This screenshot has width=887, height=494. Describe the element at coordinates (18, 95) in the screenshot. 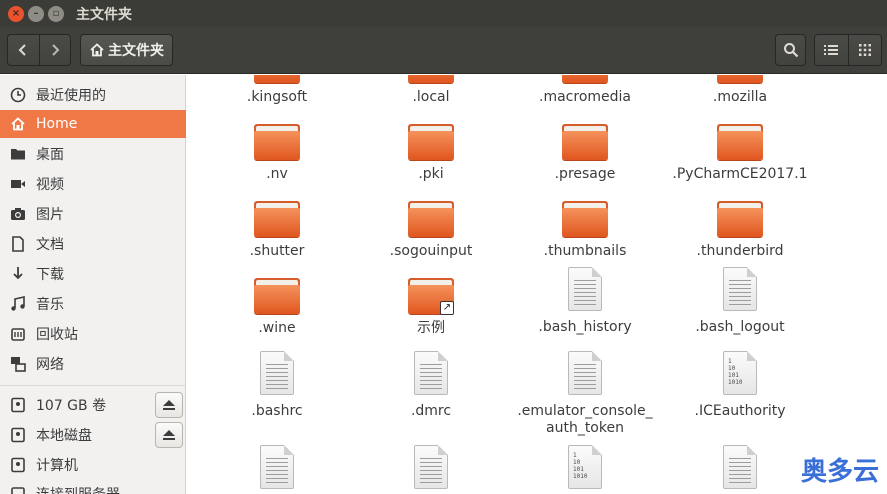

I see `clock-icon` at that location.